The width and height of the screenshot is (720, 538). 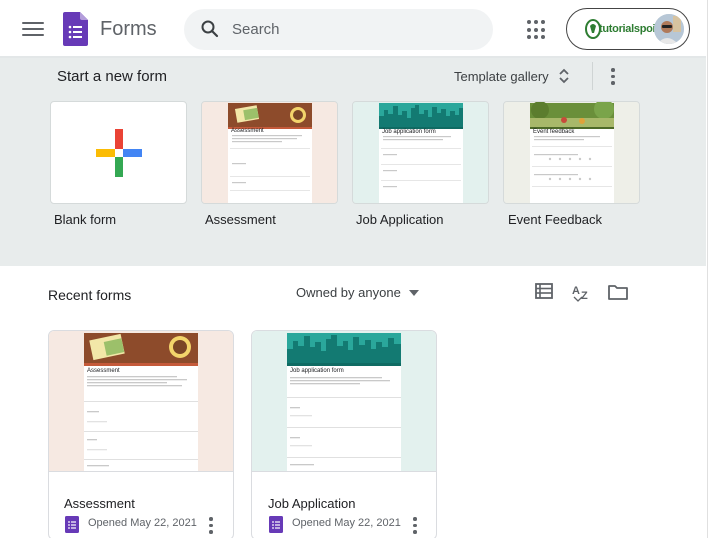 What do you see at coordinates (409, 132) in the screenshot?
I see `job-application-preview-title: Job application form` at bounding box center [409, 132].